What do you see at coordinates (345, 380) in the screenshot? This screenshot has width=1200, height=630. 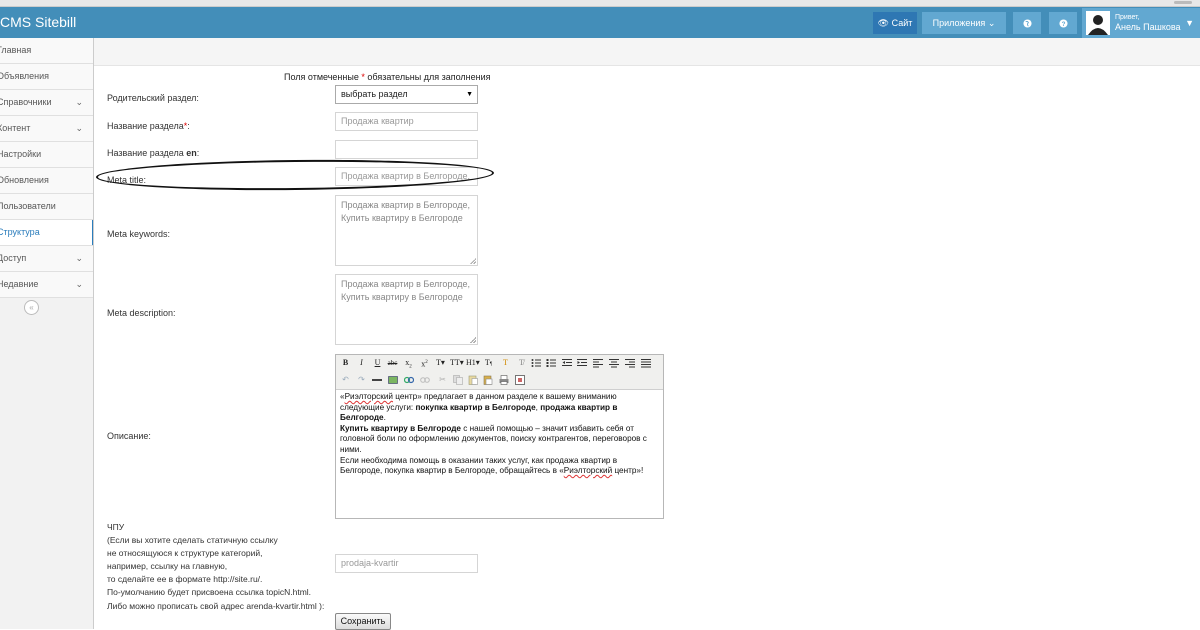 I see `undo-icon: ↶` at bounding box center [345, 380].